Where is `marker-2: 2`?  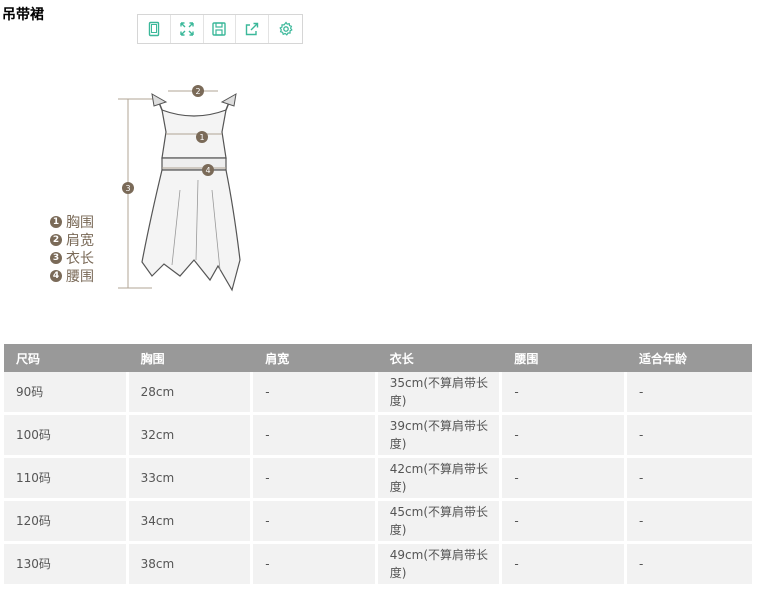
marker-2: 2 is located at coordinates (198, 91).